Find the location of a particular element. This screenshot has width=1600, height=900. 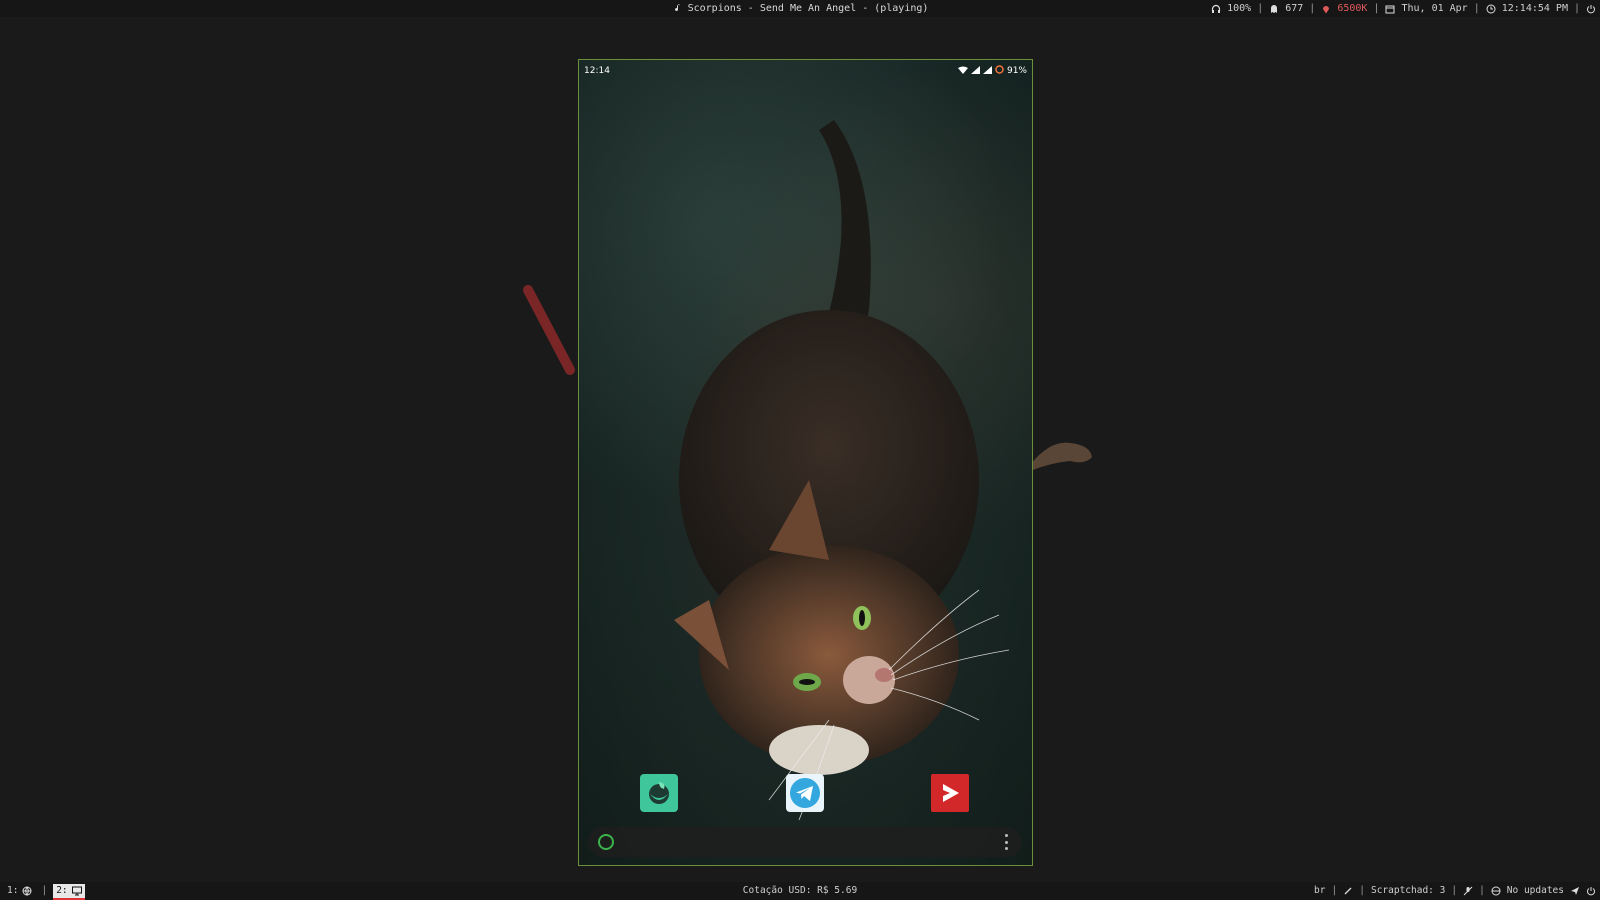

phone-status-icons: 91% is located at coordinates (992, 71).